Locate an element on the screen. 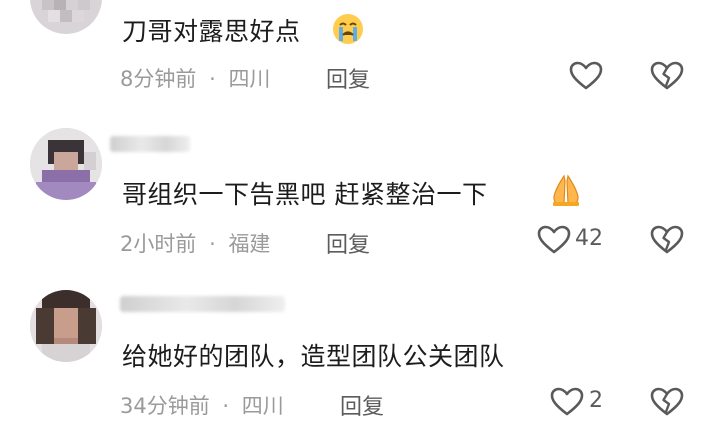 Image resolution: width=719 pixels, height=421 pixels. comment-time: 8分钟前 is located at coordinates (158, 79).